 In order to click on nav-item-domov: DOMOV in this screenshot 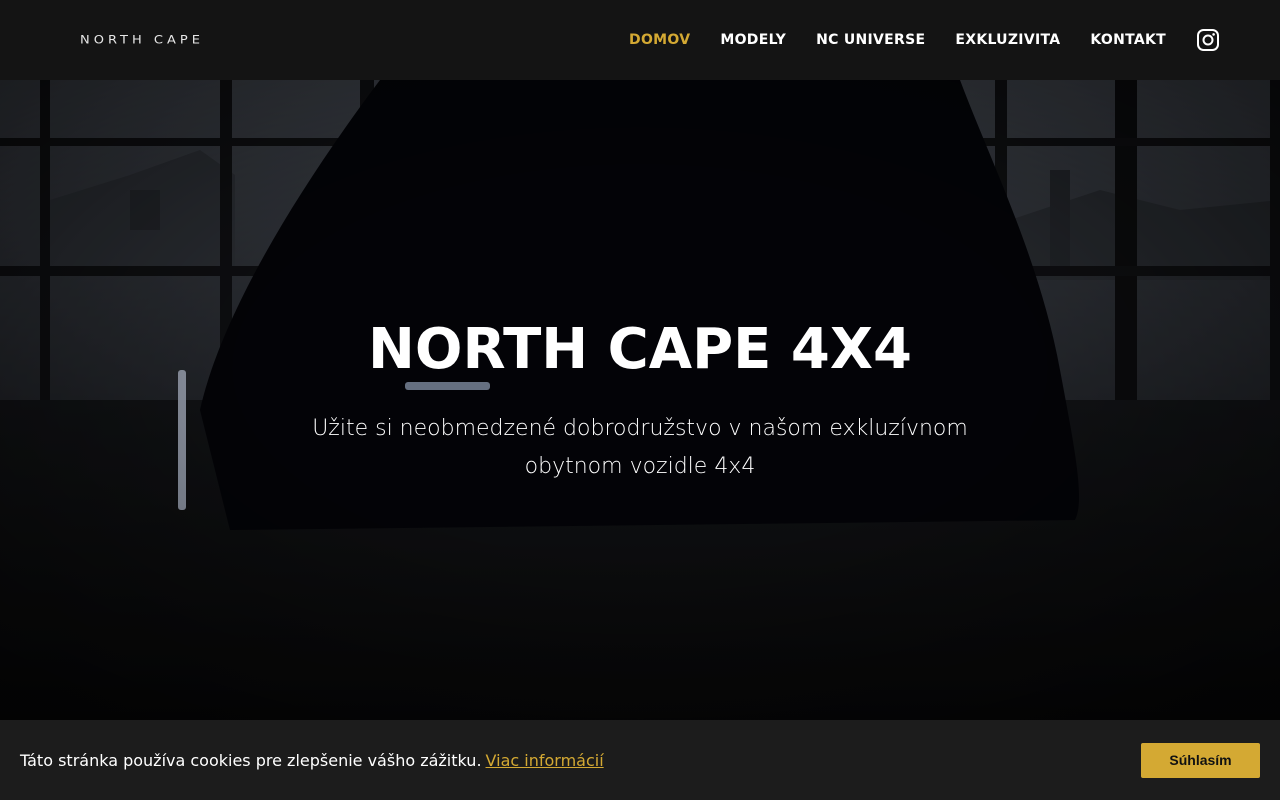, I will do `click(659, 40)`.